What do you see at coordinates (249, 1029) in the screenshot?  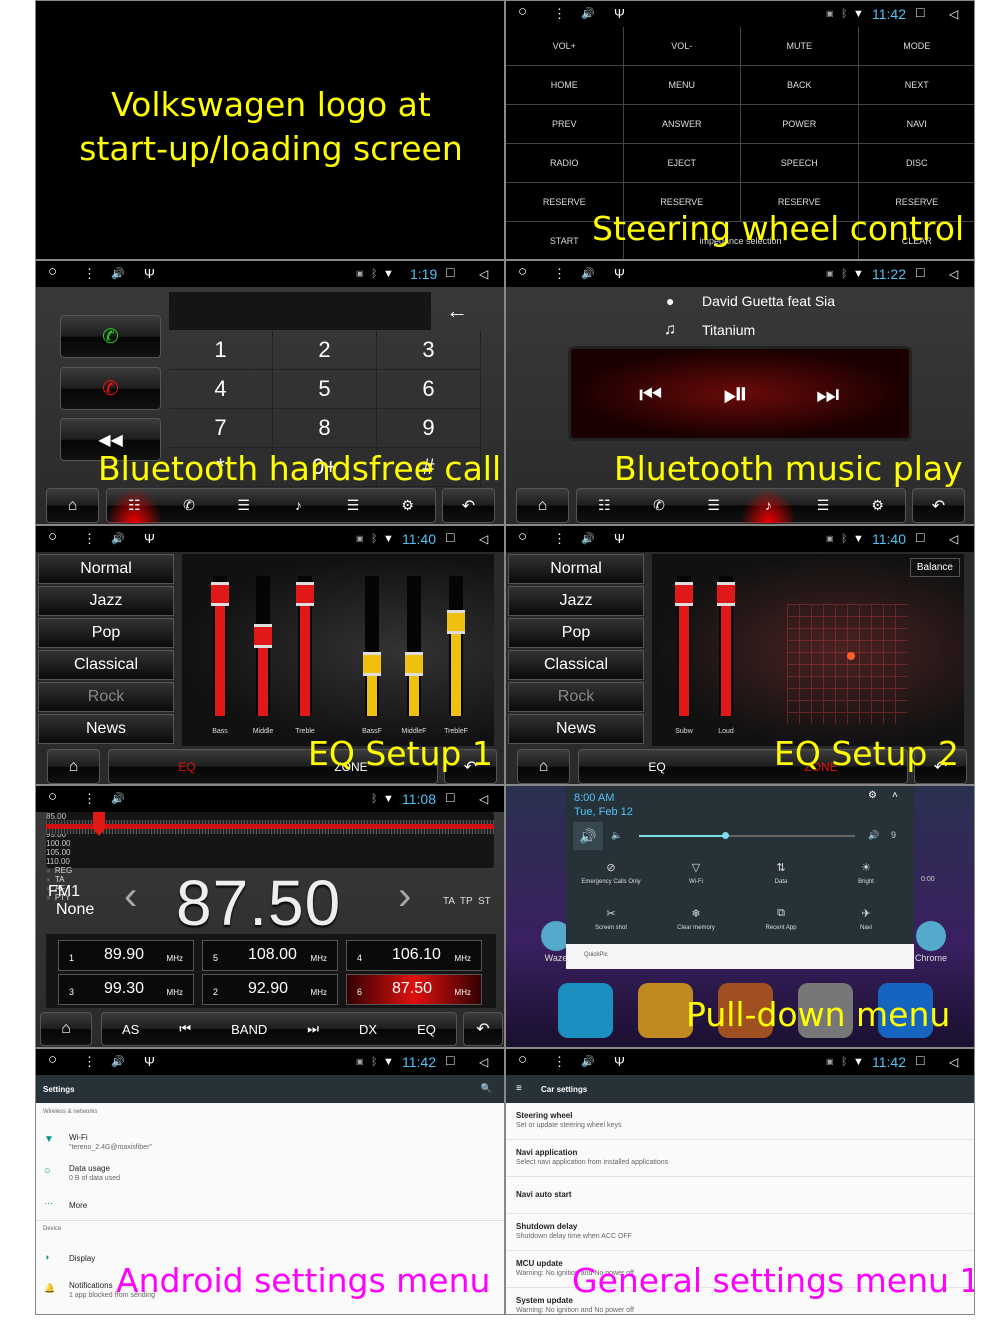 I see `band-button: BAND` at bounding box center [249, 1029].